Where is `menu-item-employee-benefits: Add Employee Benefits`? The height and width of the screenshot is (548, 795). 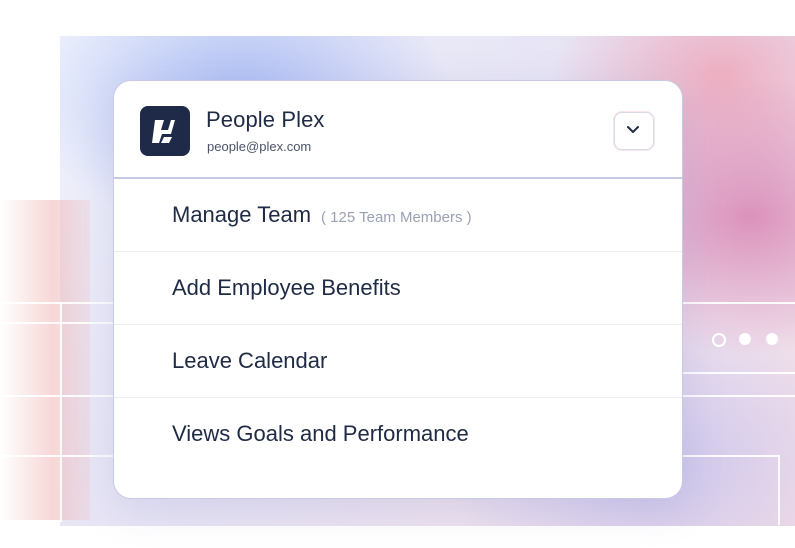 menu-item-employee-benefits: Add Employee Benefits is located at coordinates (398, 288).